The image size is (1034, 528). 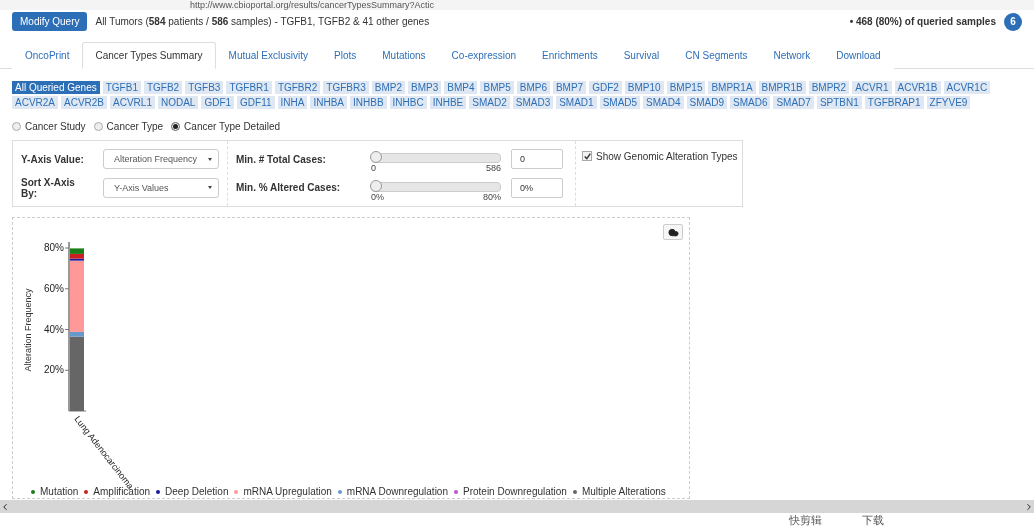 I want to click on gene-tag: SMAD9, so click(x=706, y=103).